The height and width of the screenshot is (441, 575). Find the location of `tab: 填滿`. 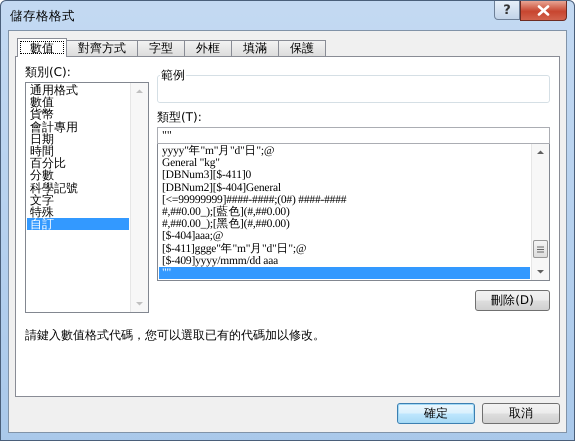

tab: 填滿 is located at coordinates (255, 48).